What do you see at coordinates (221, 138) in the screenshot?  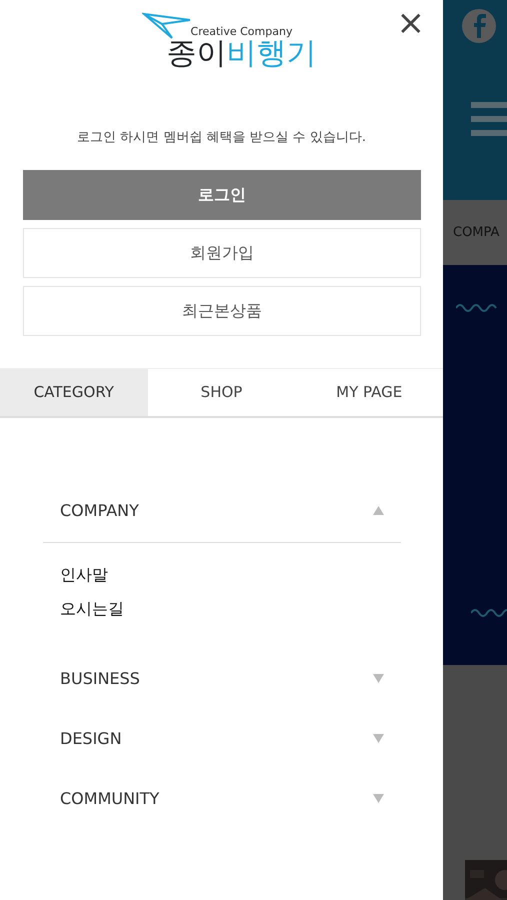 I see `login-notice: 로그인 하시면 멤버쉽 혜택을 받으실 수 있습니다.` at bounding box center [221, 138].